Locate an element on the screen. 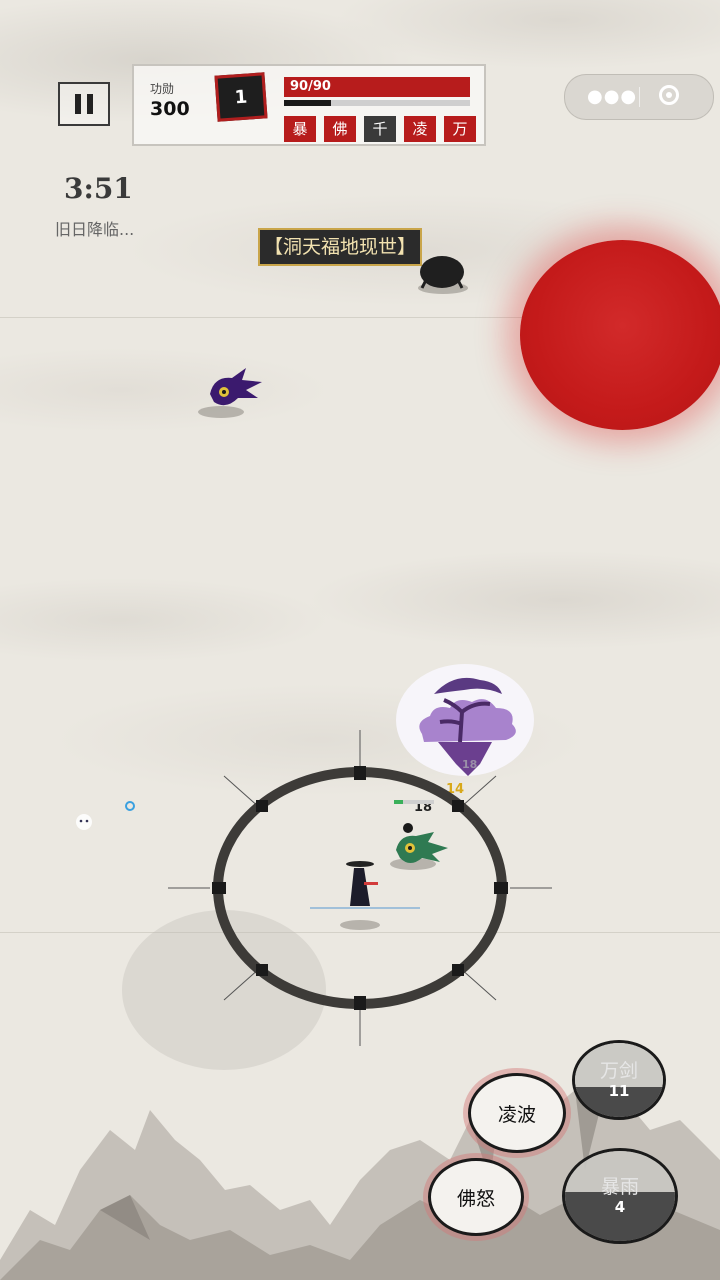 Image resolution: width=720 pixels, height=1280 pixels. white-spirit-enemy is located at coordinates (84, 822).